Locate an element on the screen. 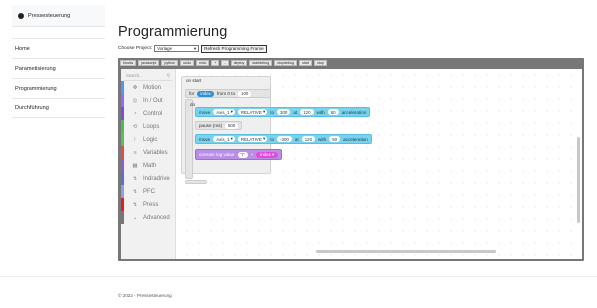 This screenshot has width=597, height=308. toolbox-category-in-out: ◎ In / Out is located at coordinates (148, 100).